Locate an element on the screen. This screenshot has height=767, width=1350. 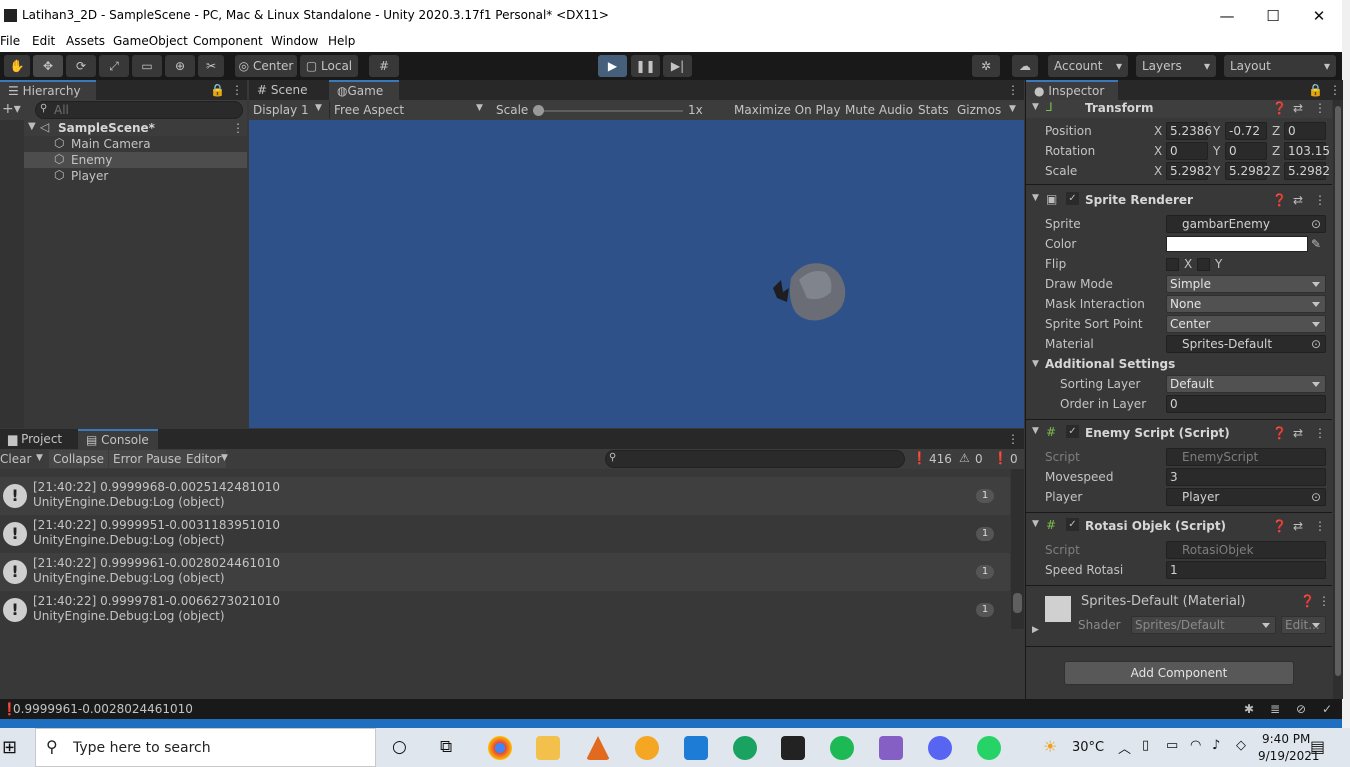
windows-start-icon: ⊞ is located at coordinates (9, 747).